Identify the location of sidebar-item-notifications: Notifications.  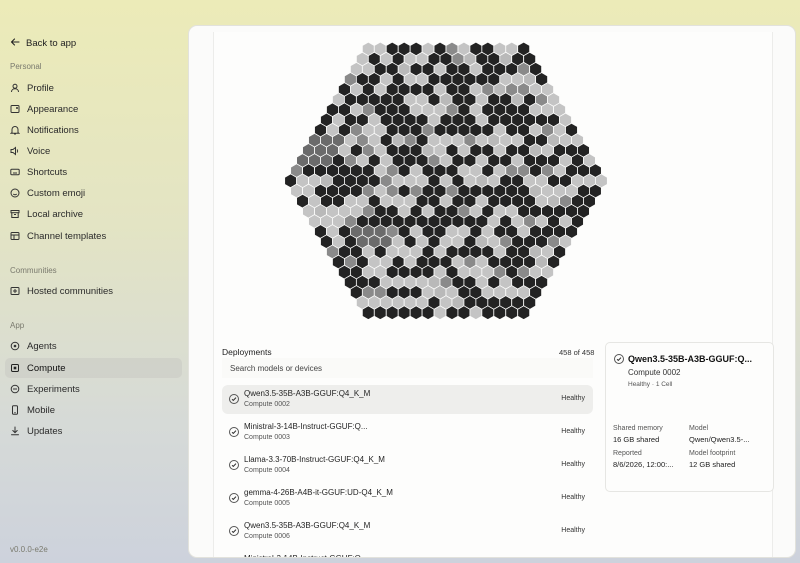
(93, 130).